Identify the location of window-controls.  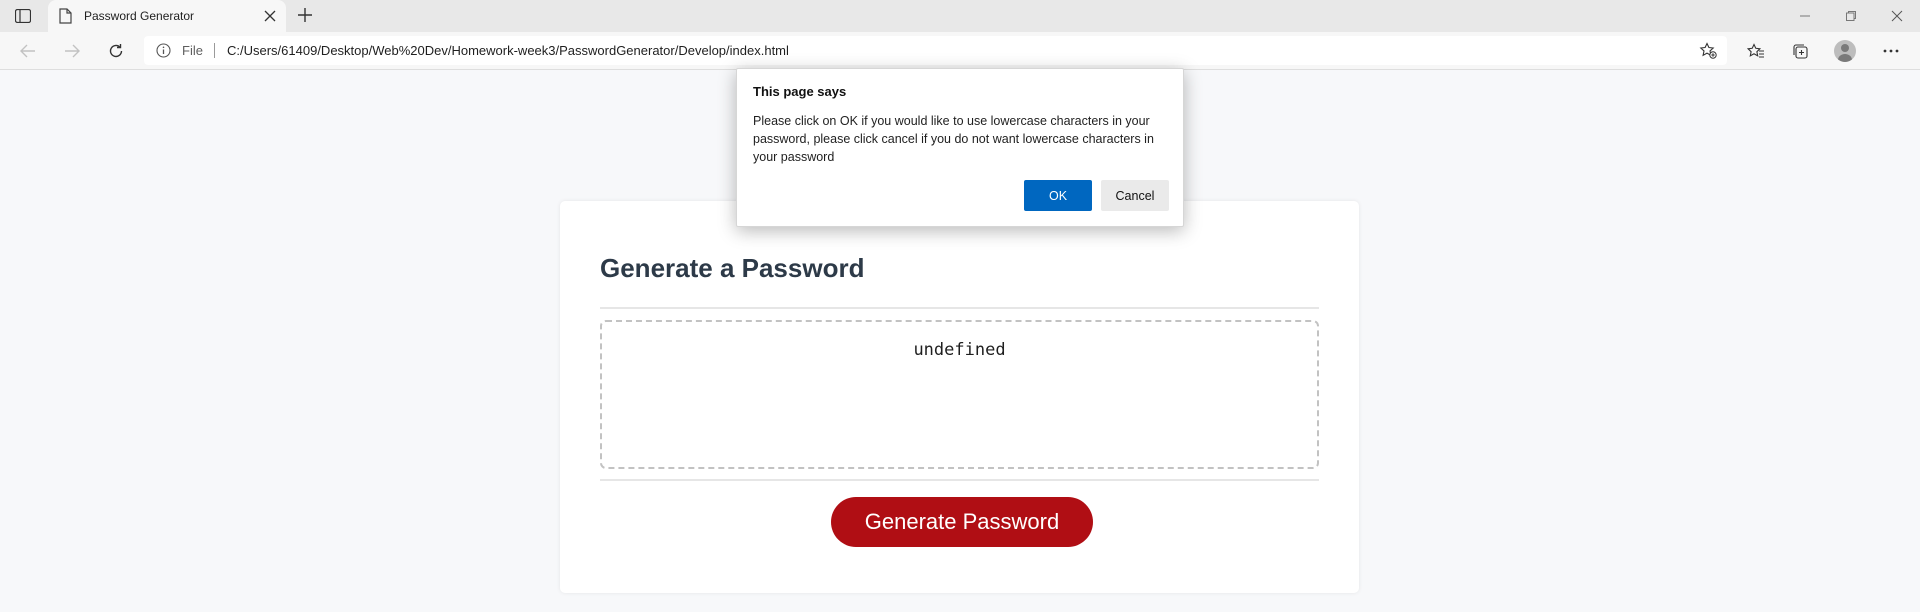
(1851, 16).